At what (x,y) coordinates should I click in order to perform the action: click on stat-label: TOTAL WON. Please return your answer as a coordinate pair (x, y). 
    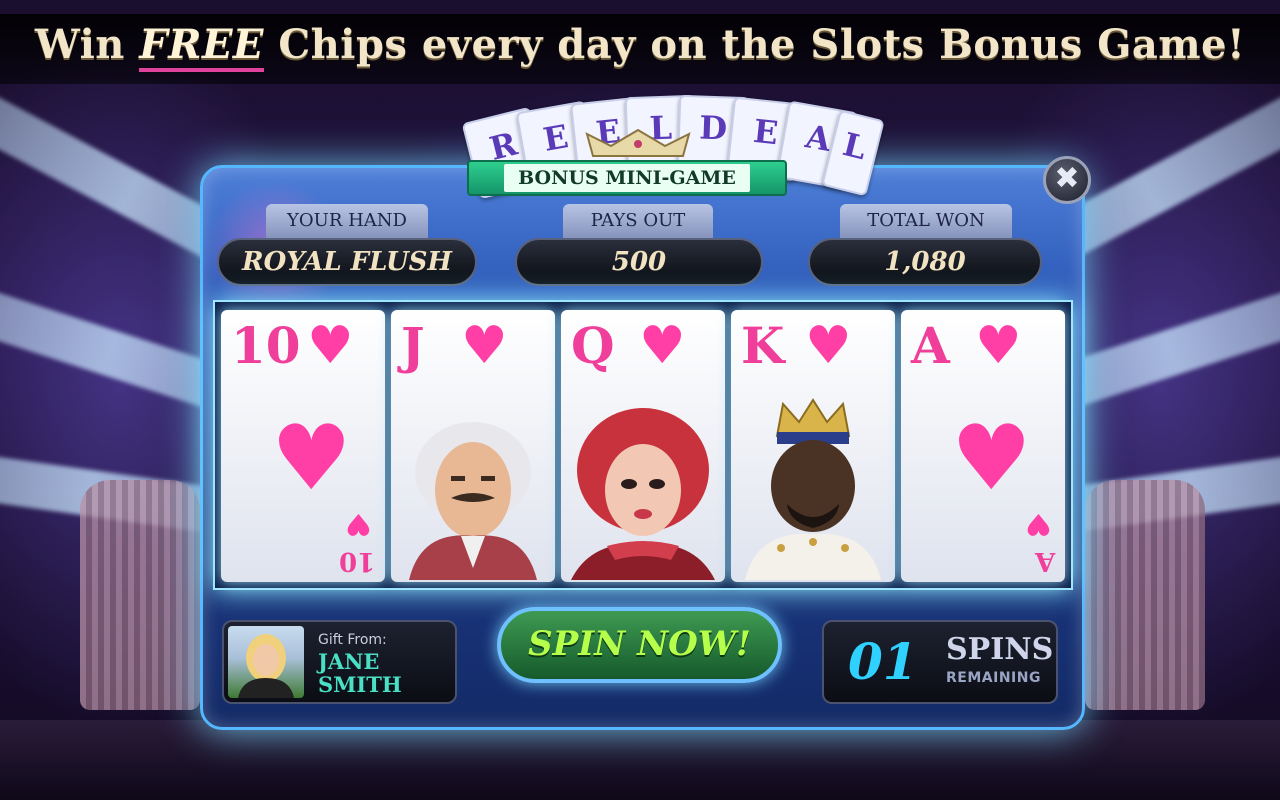
    Looking at the image, I should click on (926, 221).